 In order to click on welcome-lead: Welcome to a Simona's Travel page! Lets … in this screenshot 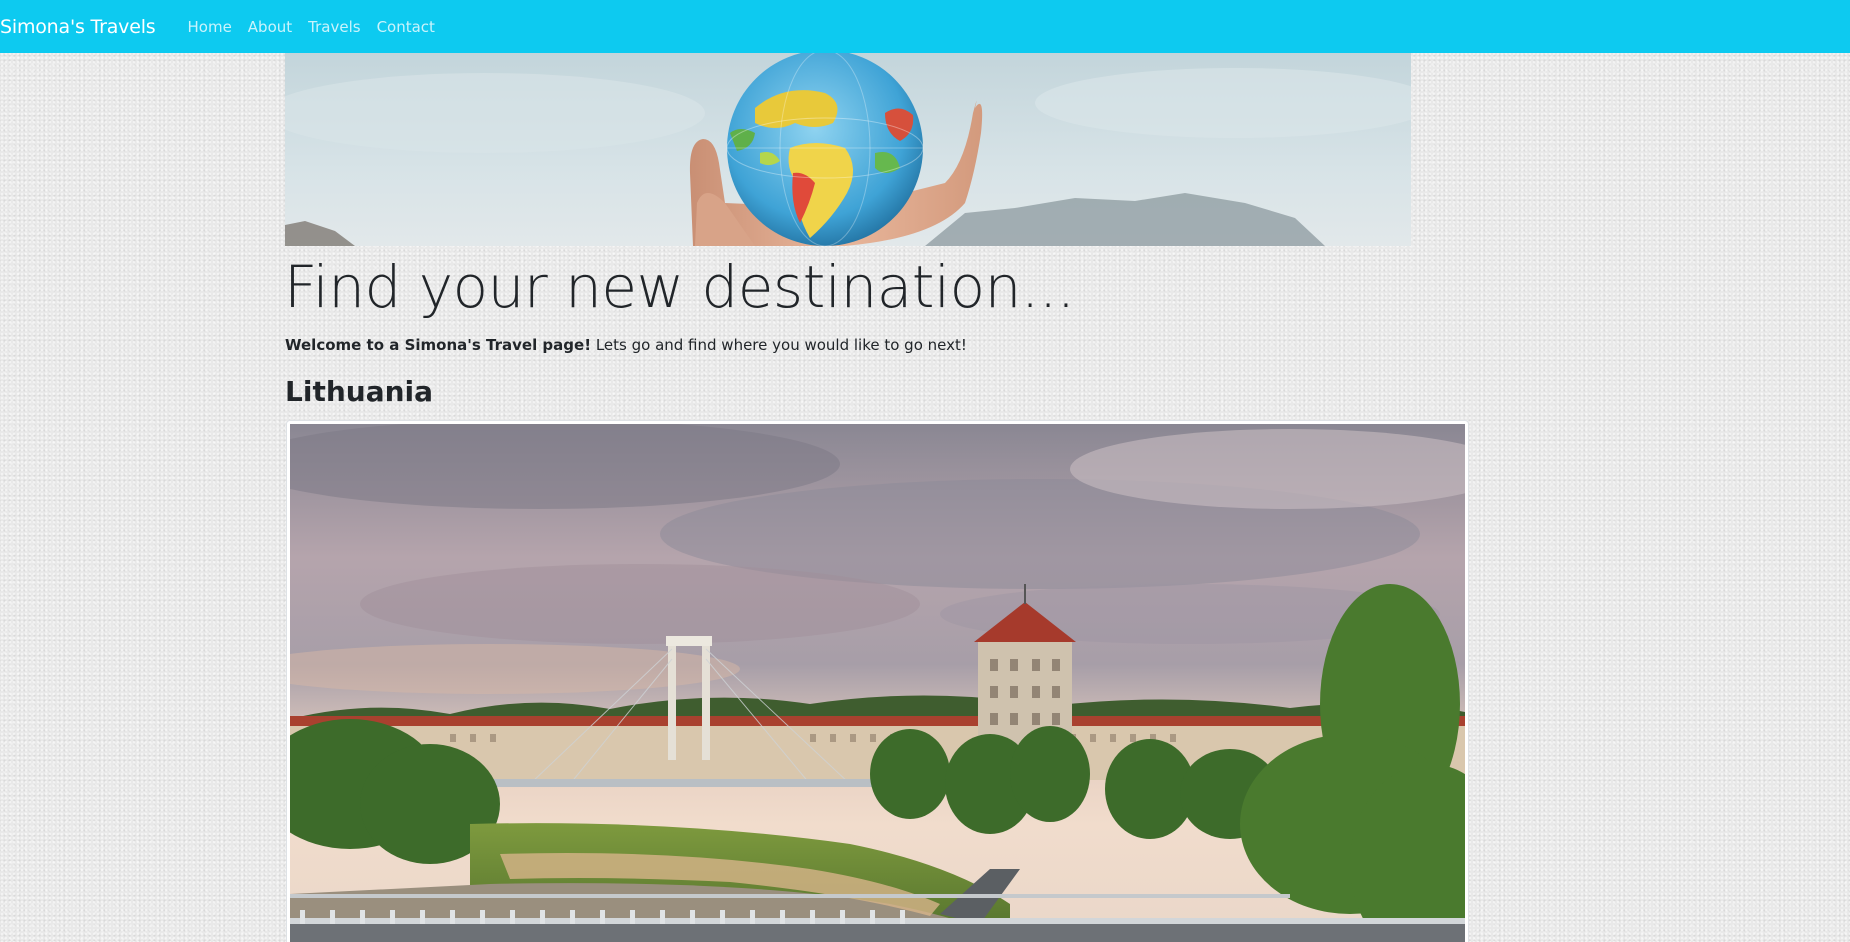, I will do `click(626, 345)`.